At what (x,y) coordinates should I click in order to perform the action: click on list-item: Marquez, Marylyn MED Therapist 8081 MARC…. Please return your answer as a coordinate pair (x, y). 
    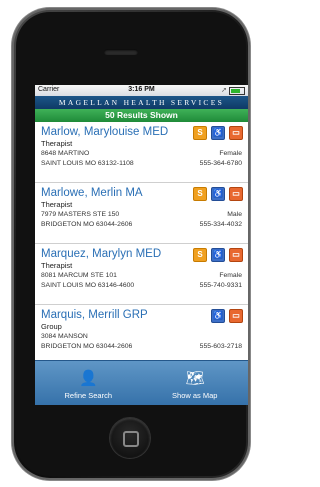
    Looking at the image, I should click on (141, 274).